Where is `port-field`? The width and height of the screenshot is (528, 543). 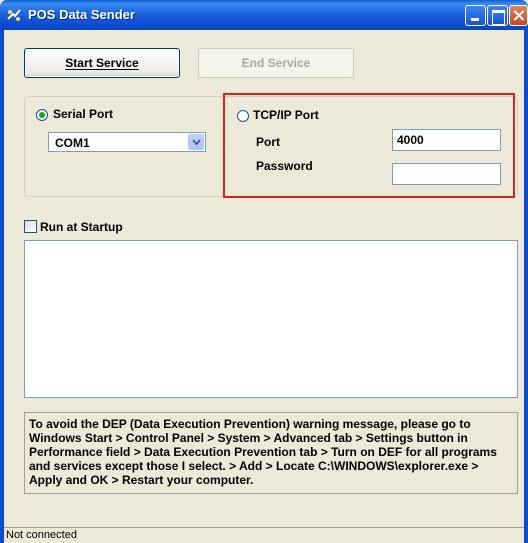 port-field is located at coordinates (446, 140).